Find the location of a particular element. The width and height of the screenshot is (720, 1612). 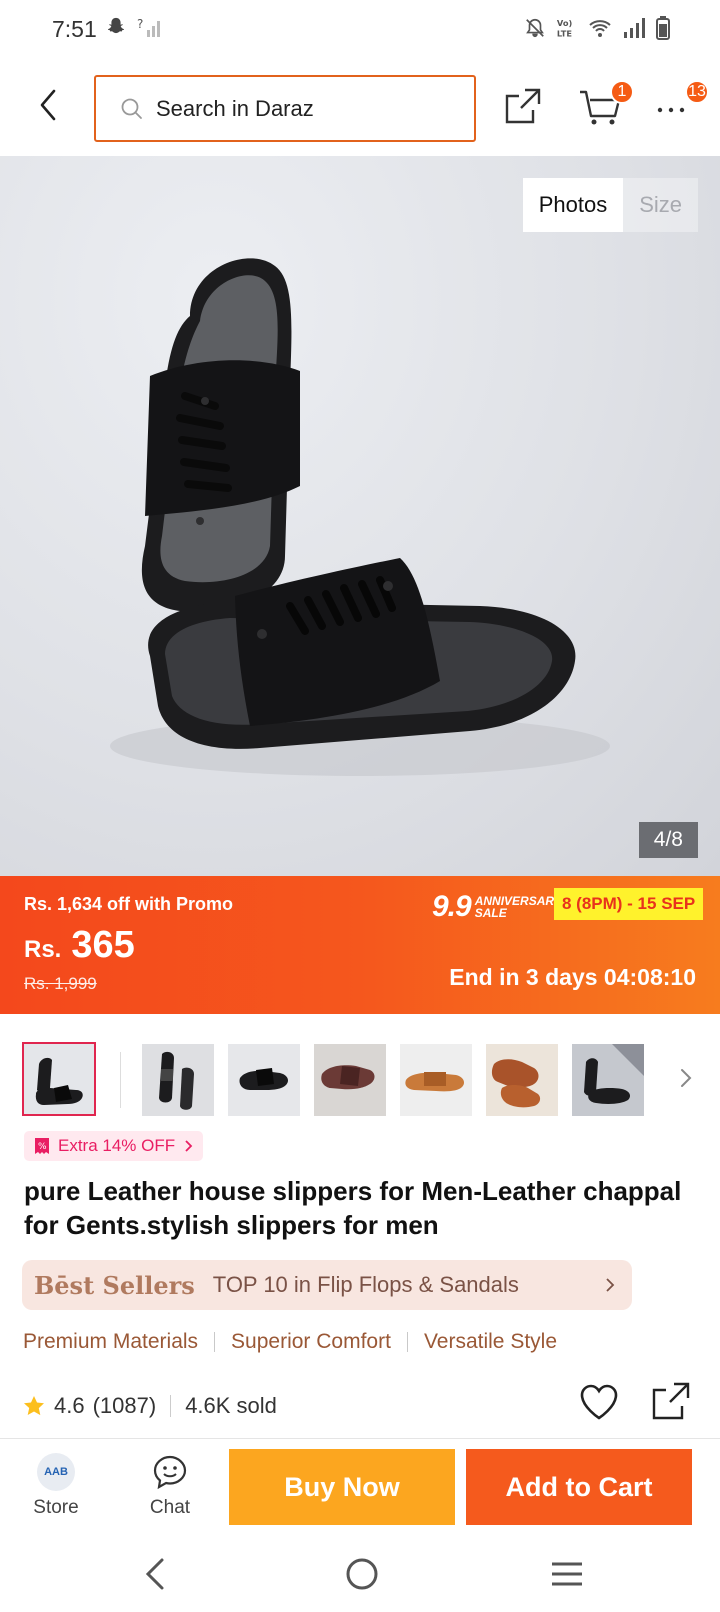

star-icon is located at coordinates (34, 1406).